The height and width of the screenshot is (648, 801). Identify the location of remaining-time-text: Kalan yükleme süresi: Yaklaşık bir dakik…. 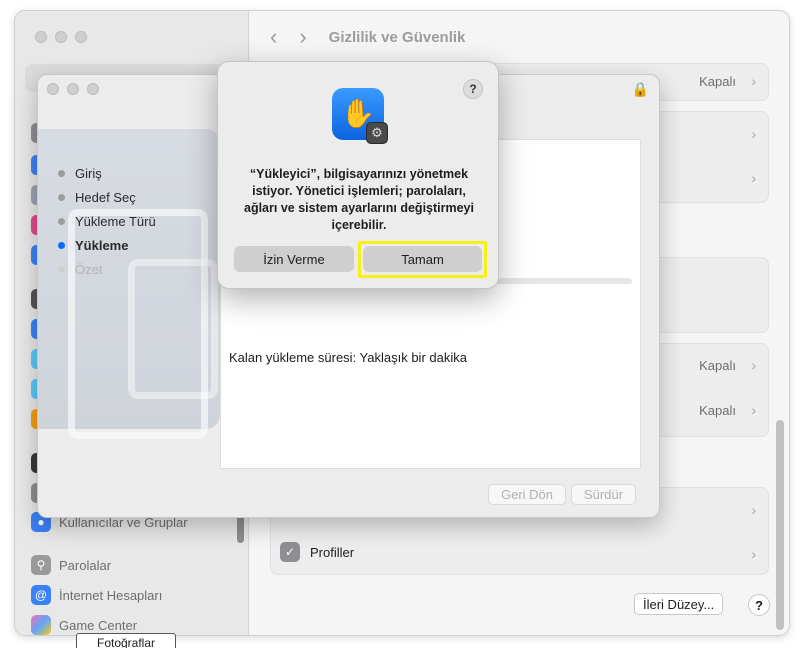
(348, 357).